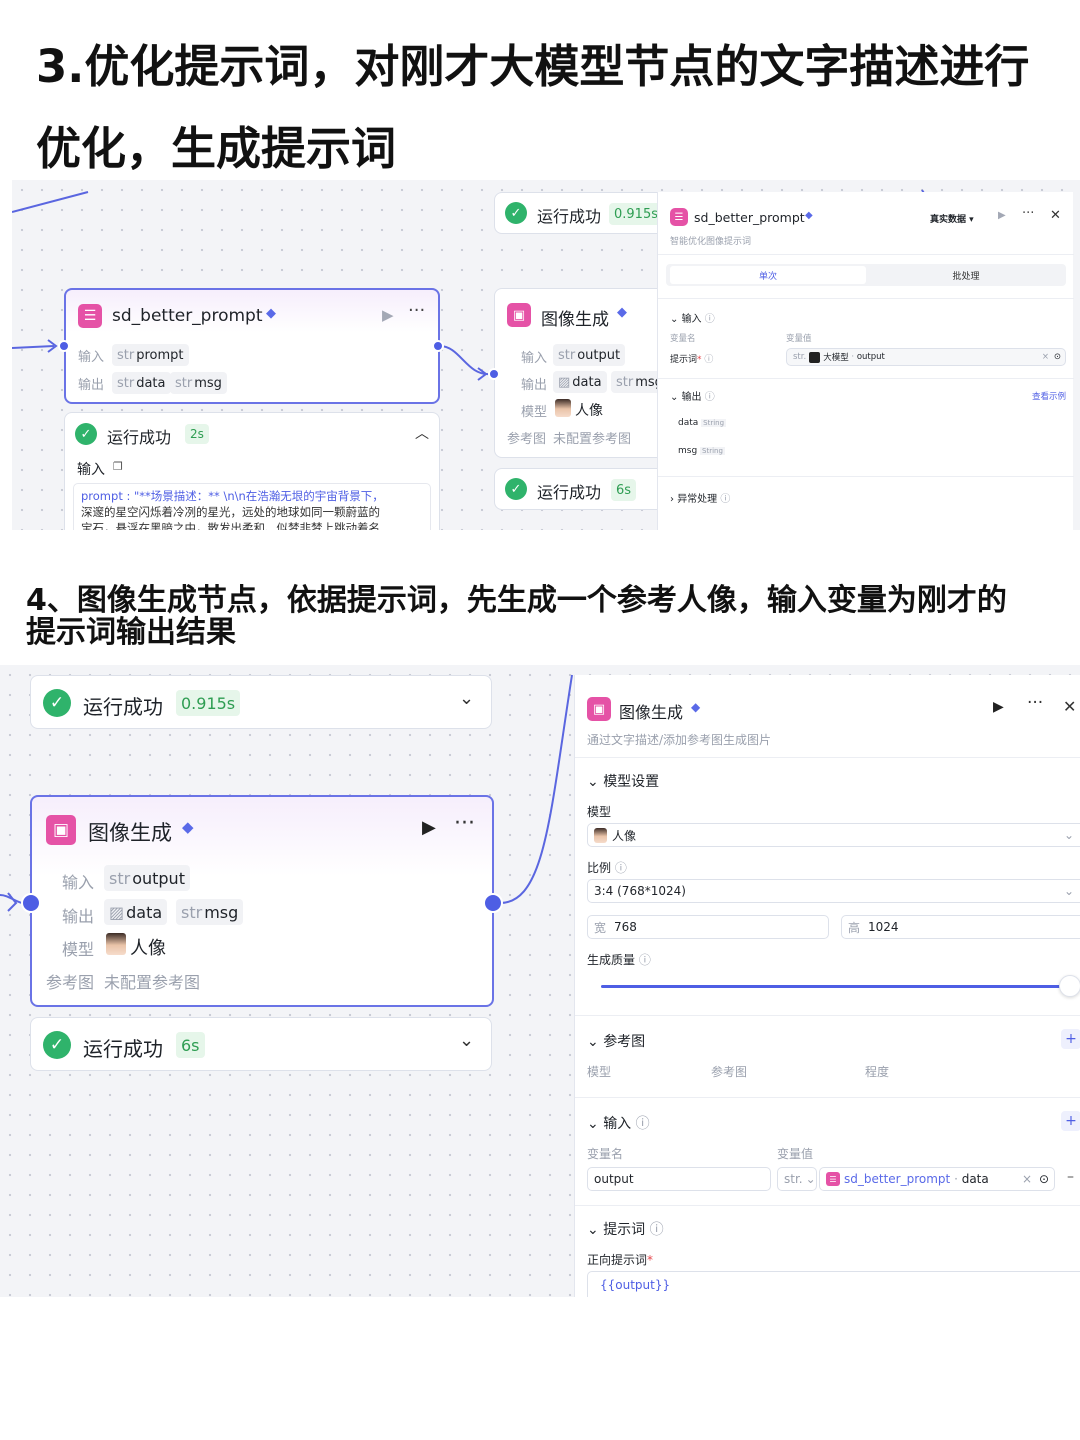 This screenshot has height=1440, width=1080. What do you see at coordinates (926, 357) in the screenshot?
I see `prompt-var-value: str. 大模型 · output × ⊙` at bounding box center [926, 357].